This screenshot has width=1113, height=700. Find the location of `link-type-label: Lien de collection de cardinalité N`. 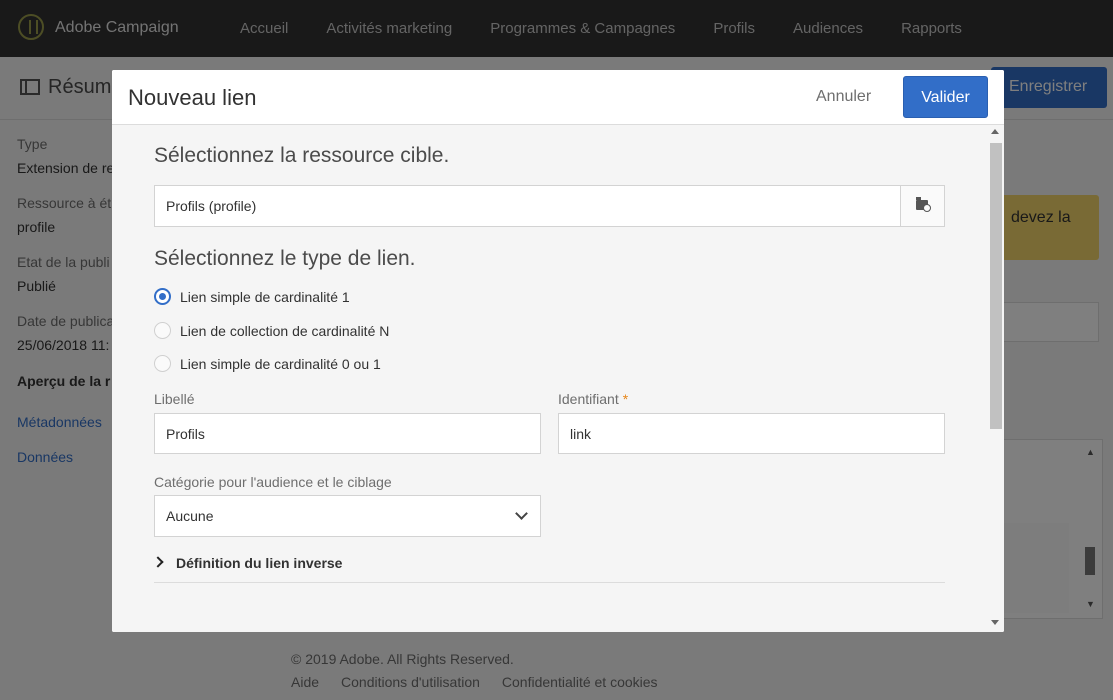

link-type-label: Lien de collection de cardinalité N is located at coordinates (285, 330).